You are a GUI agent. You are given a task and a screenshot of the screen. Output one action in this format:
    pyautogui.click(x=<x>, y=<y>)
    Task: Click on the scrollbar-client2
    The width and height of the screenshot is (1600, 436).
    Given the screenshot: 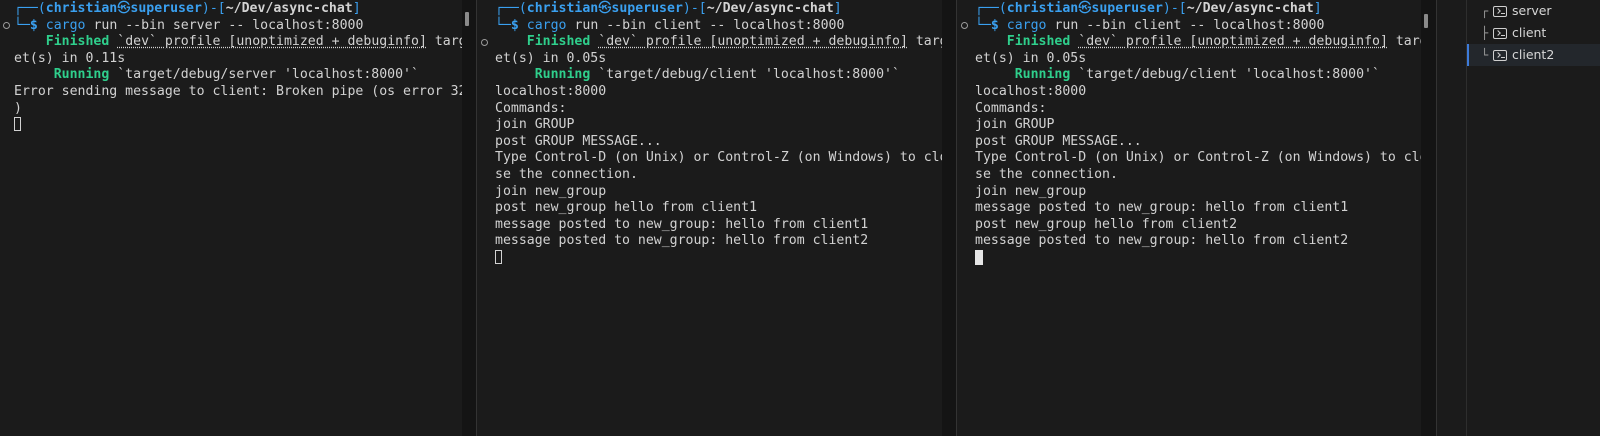 What is the action you would take?
    pyautogui.click(x=1428, y=218)
    